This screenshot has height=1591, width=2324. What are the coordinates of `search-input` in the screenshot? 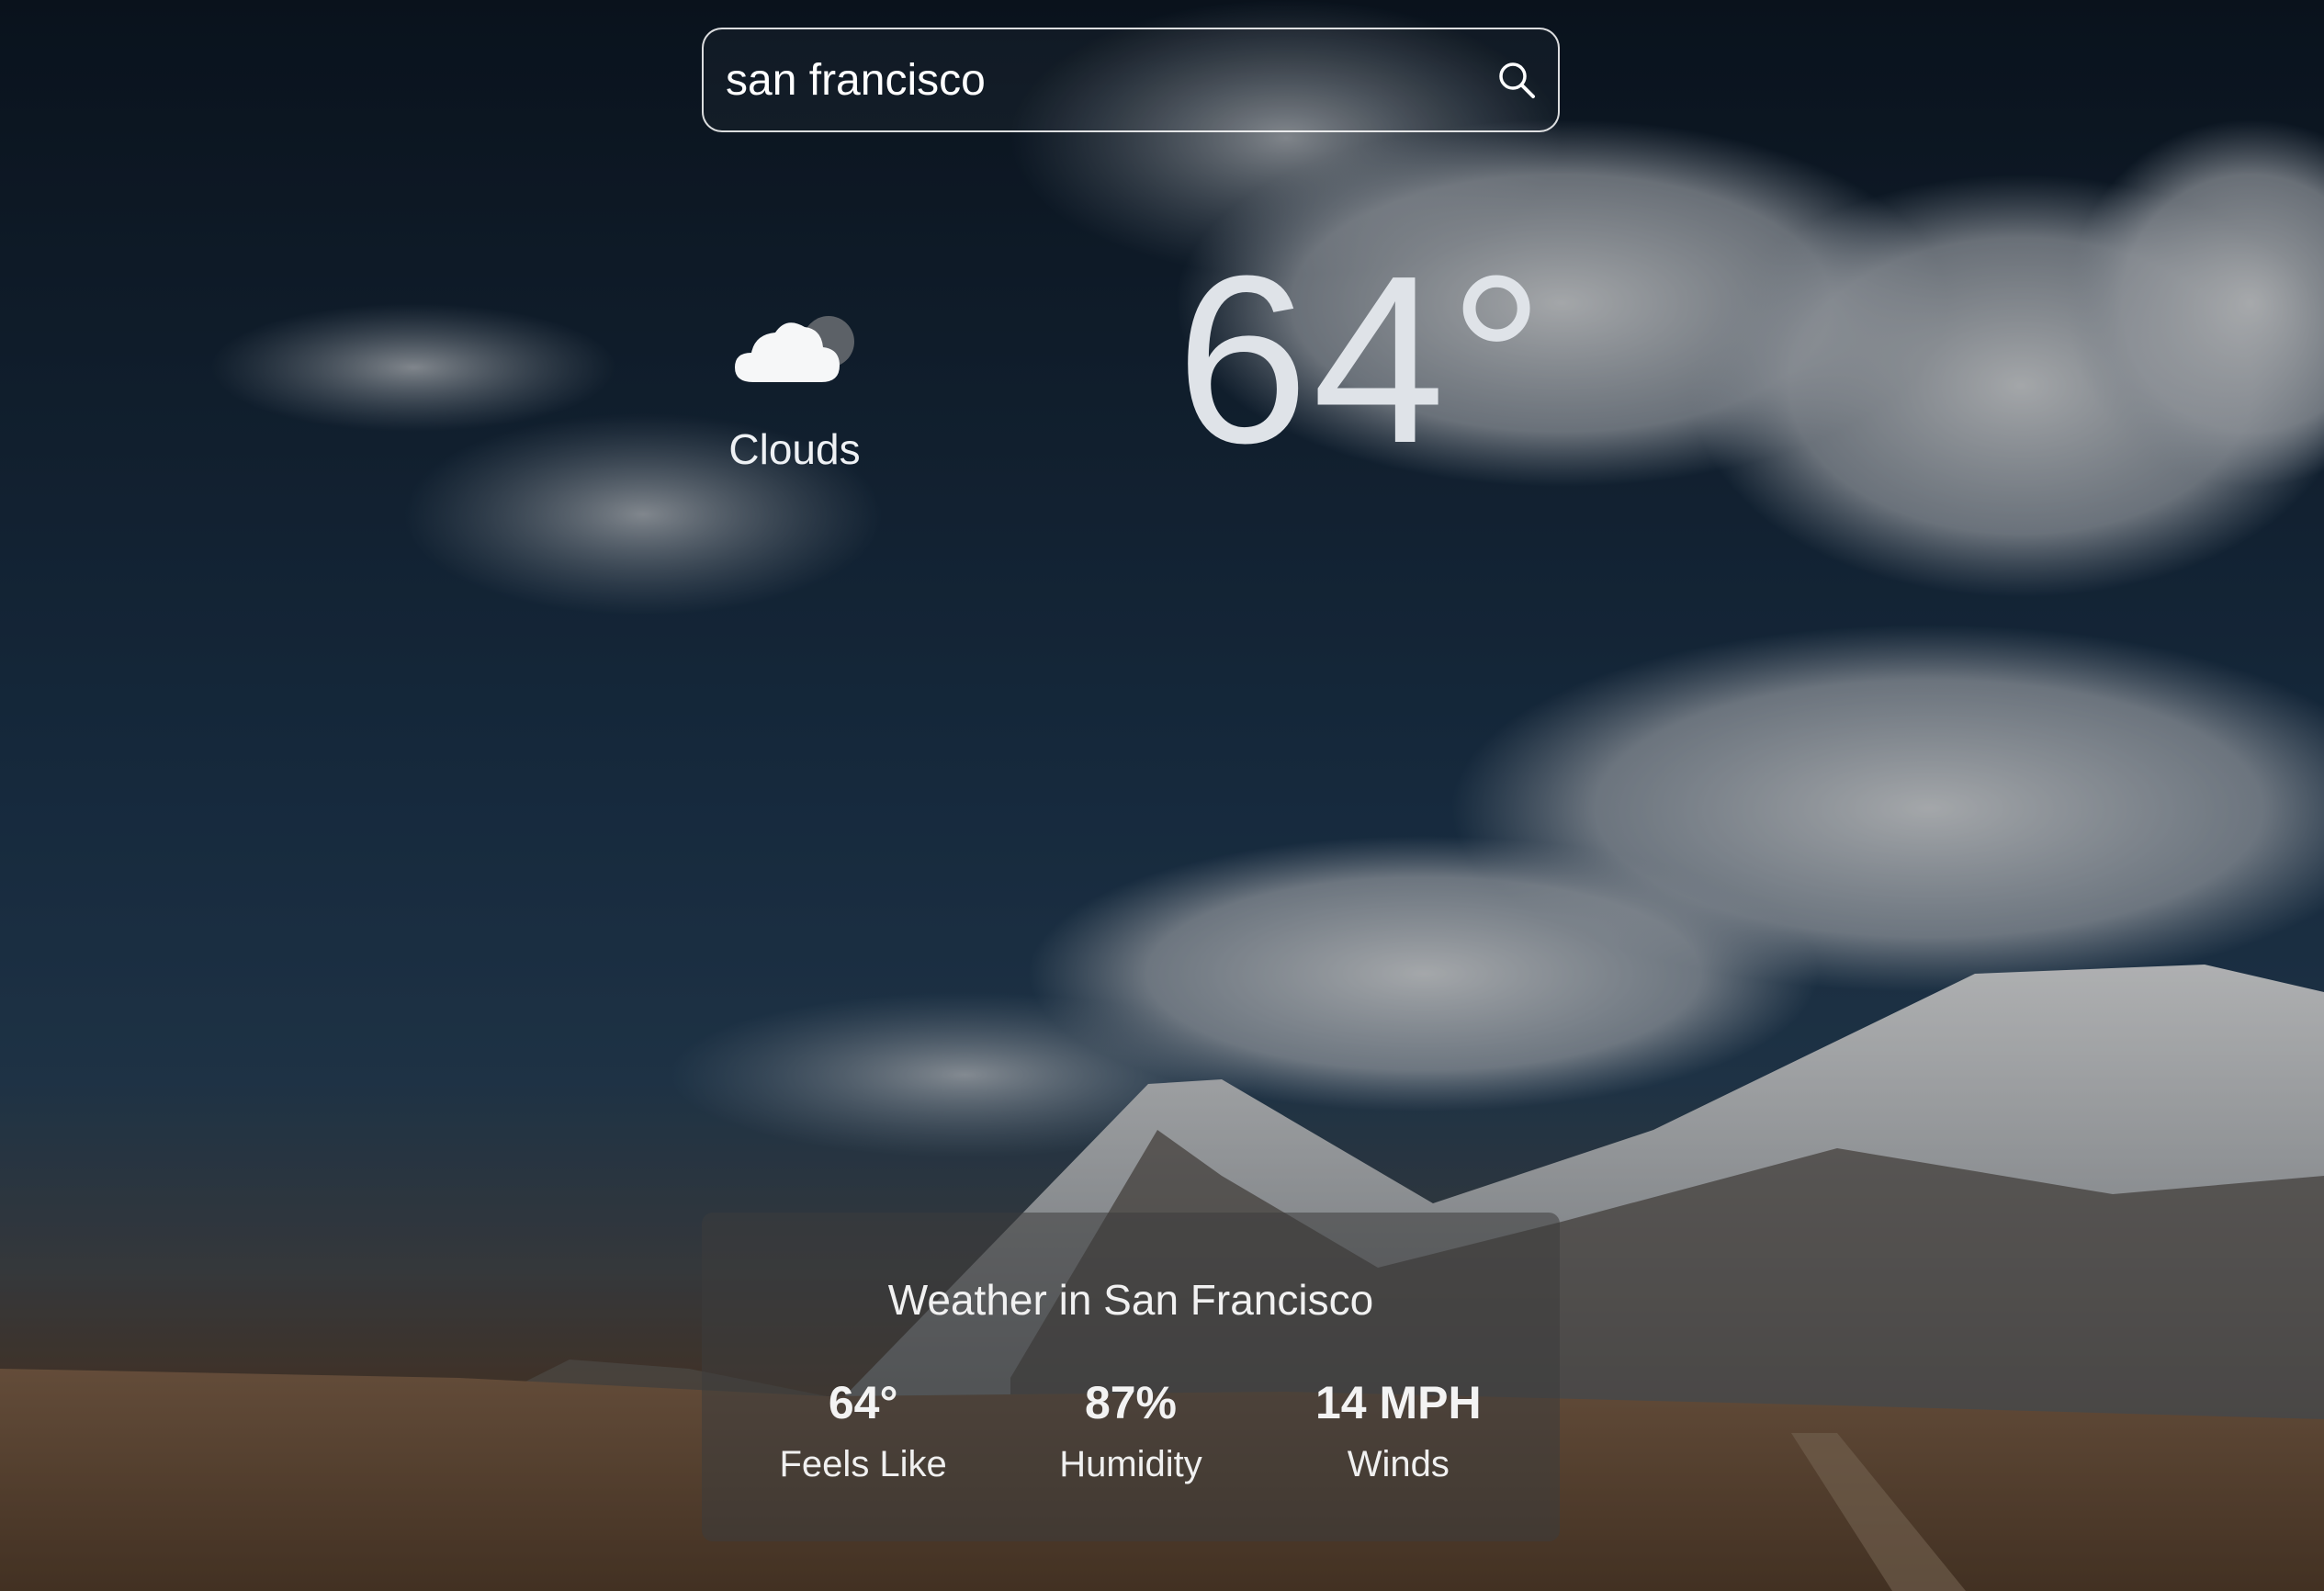 It's located at (1089, 79).